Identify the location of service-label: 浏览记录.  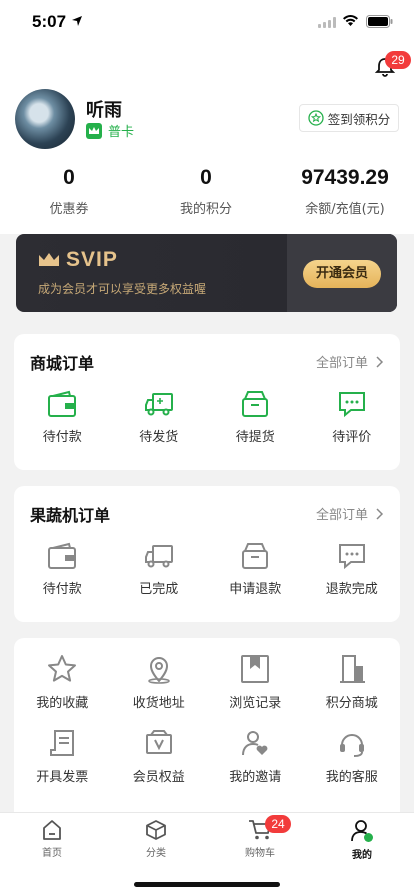
(255, 703).